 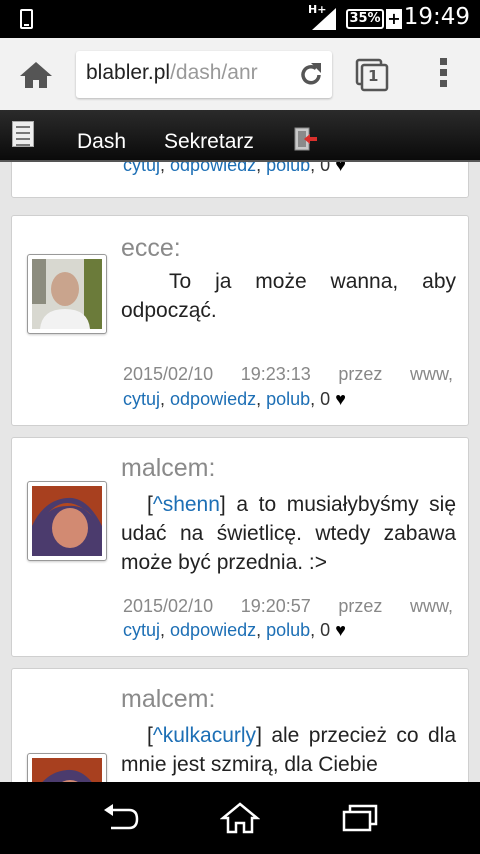 What do you see at coordinates (275, 374) in the screenshot?
I see `post-time: 19:23:13` at bounding box center [275, 374].